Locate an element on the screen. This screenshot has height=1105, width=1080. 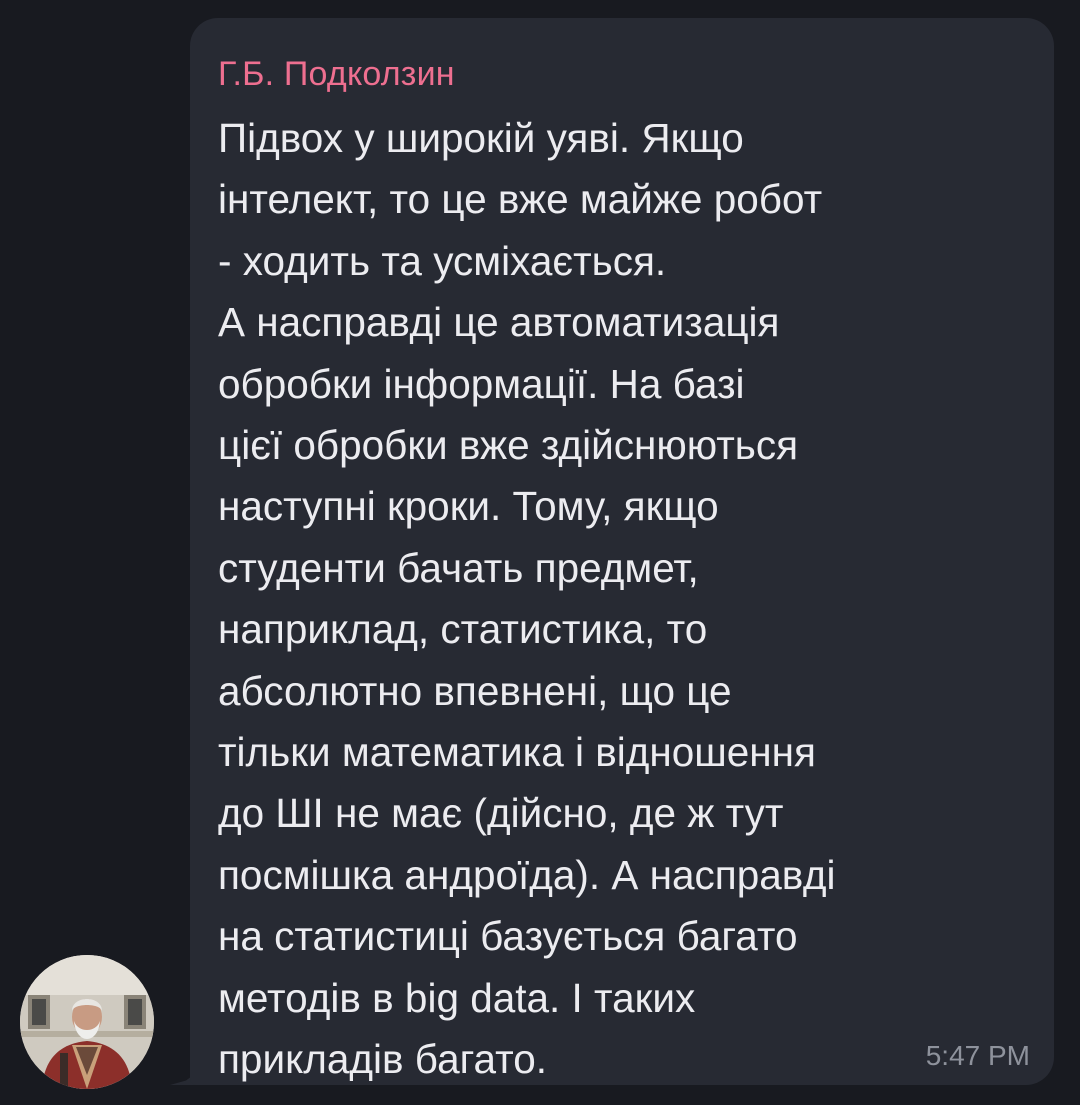
message-line: методів в big data. І таких is located at coordinates (457, 997).